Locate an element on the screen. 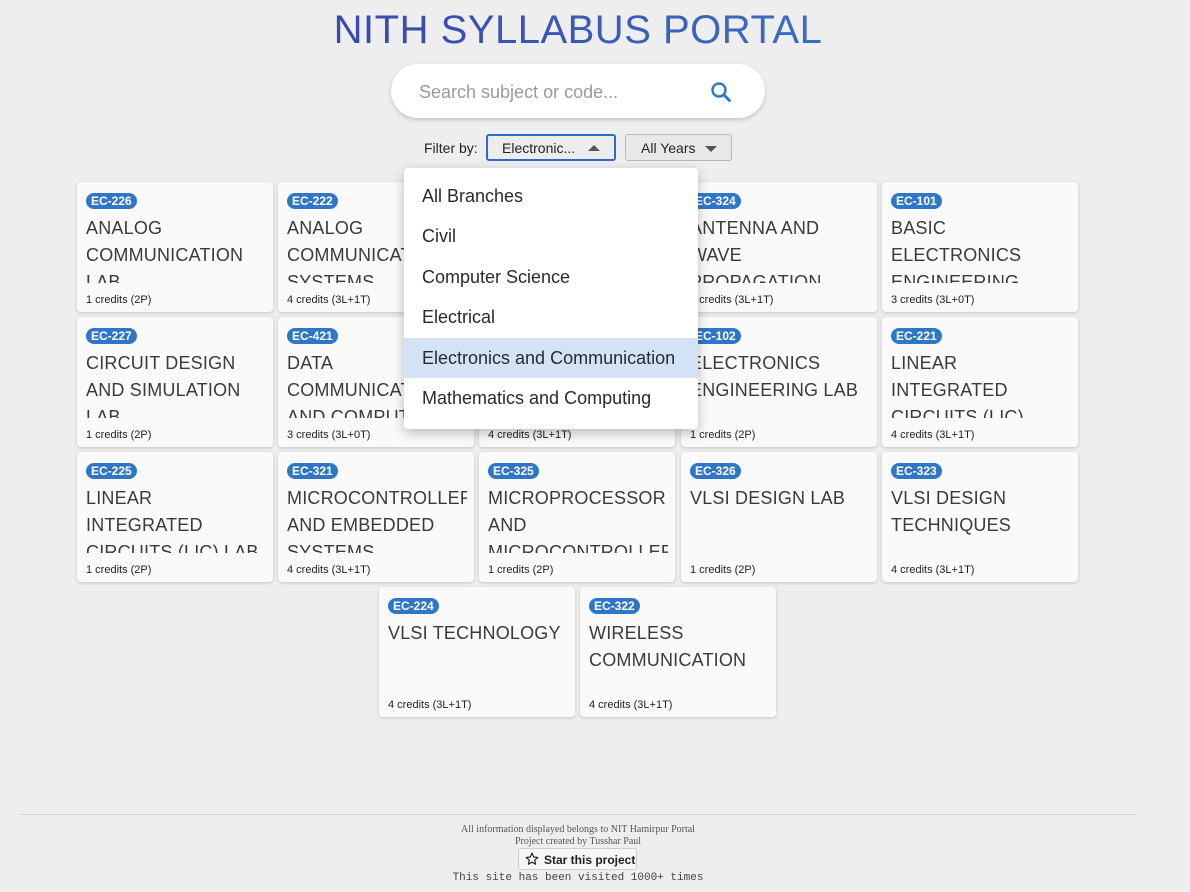 This screenshot has height=892, width=1190. dropdown-option: Computer Science is located at coordinates (551, 277).